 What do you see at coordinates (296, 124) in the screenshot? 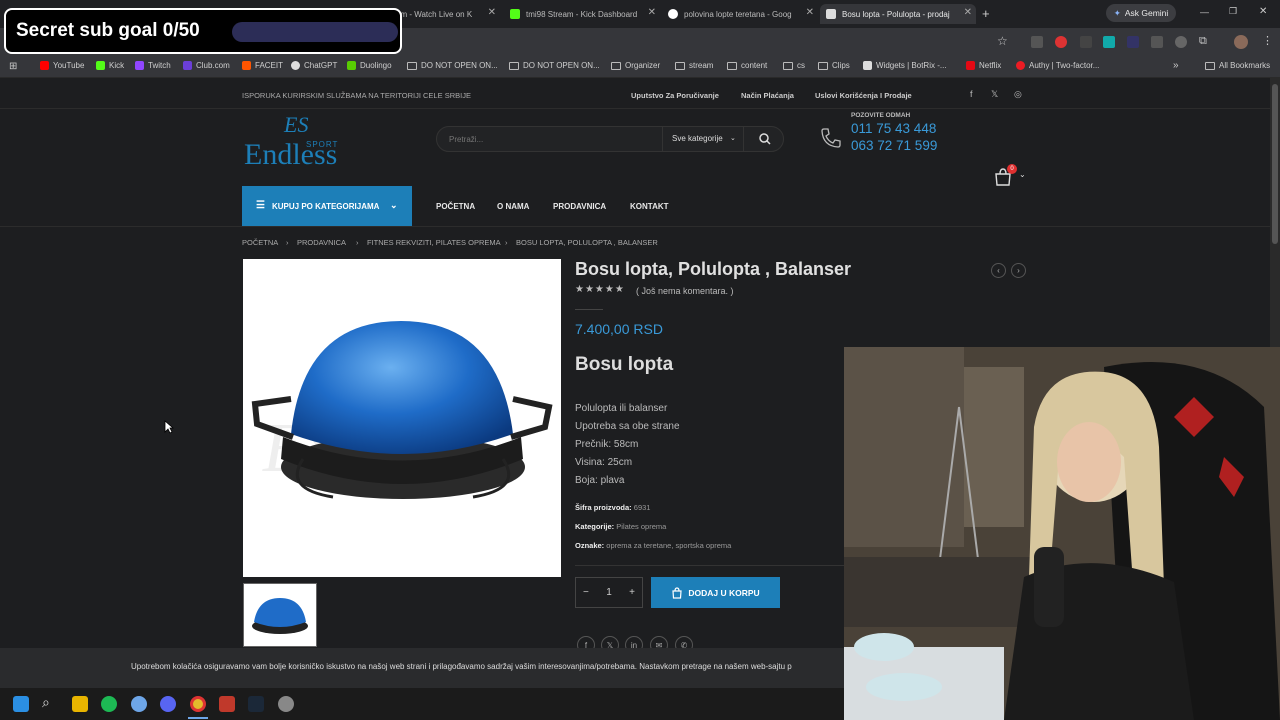
I see `logo-monogram: ES` at bounding box center [296, 124].